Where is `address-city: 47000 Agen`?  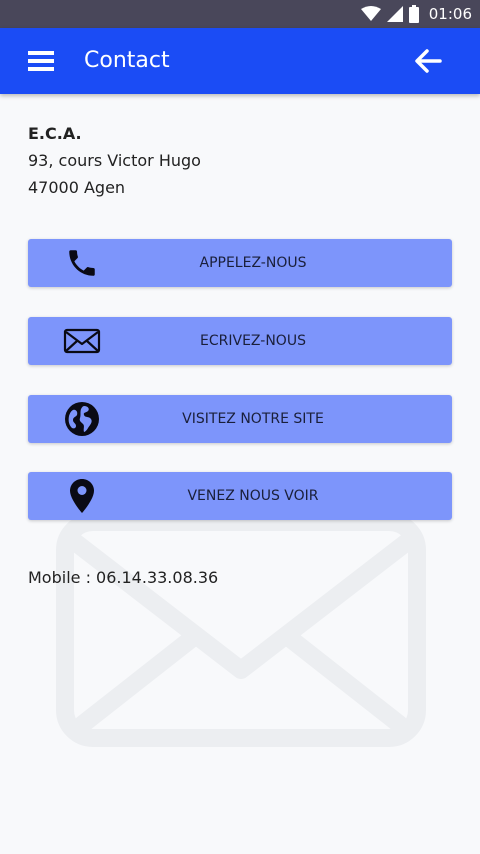
address-city: 47000 Agen is located at coordinates (77, 187).